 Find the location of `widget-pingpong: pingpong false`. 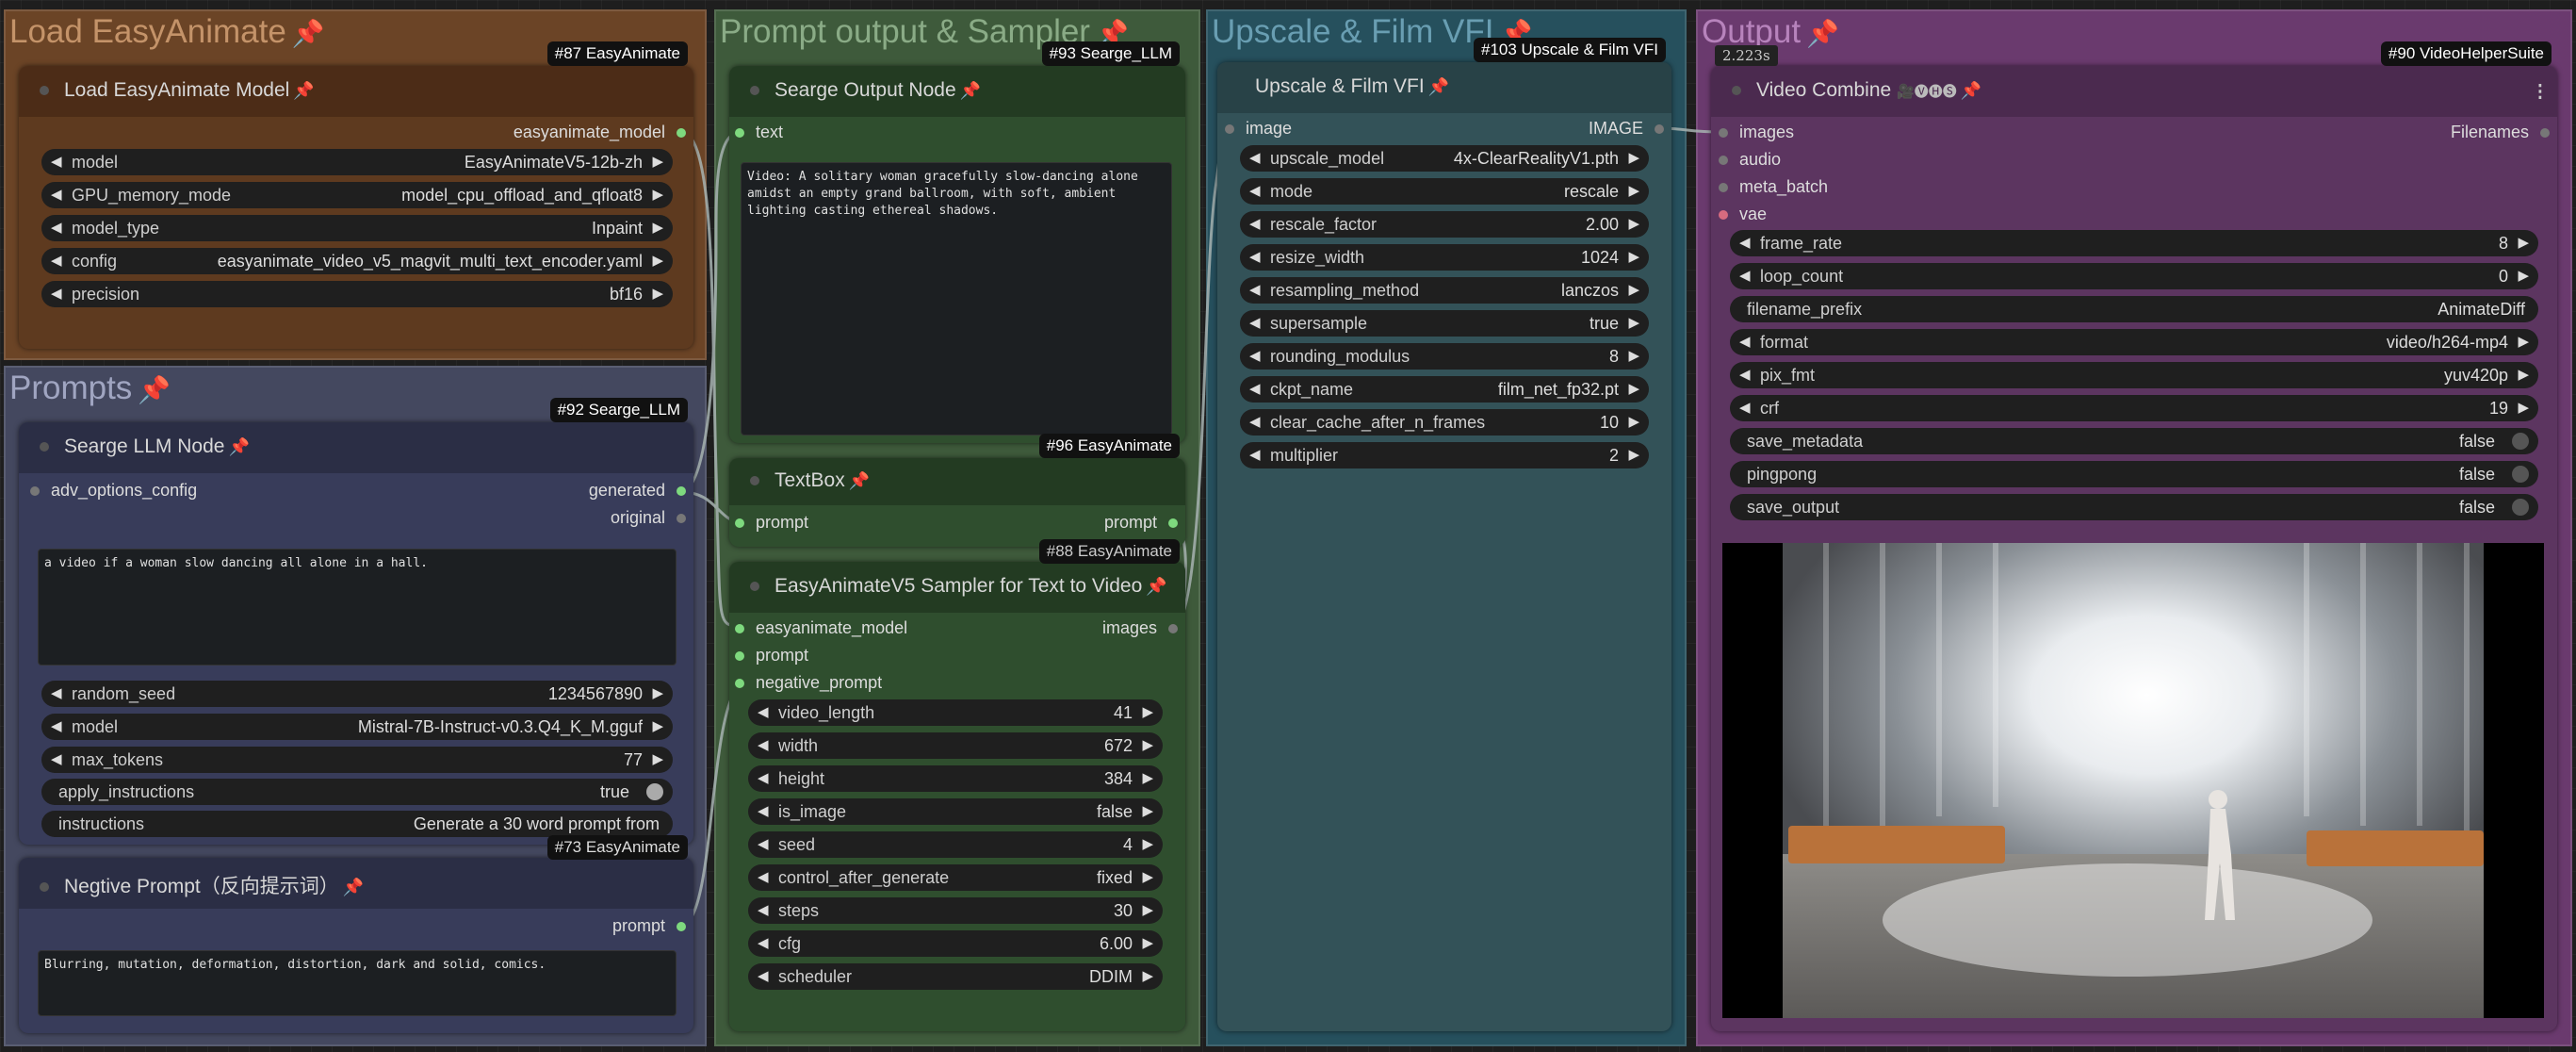

widget-pingpong: pingpong false is located at coordinates (2134, 474).